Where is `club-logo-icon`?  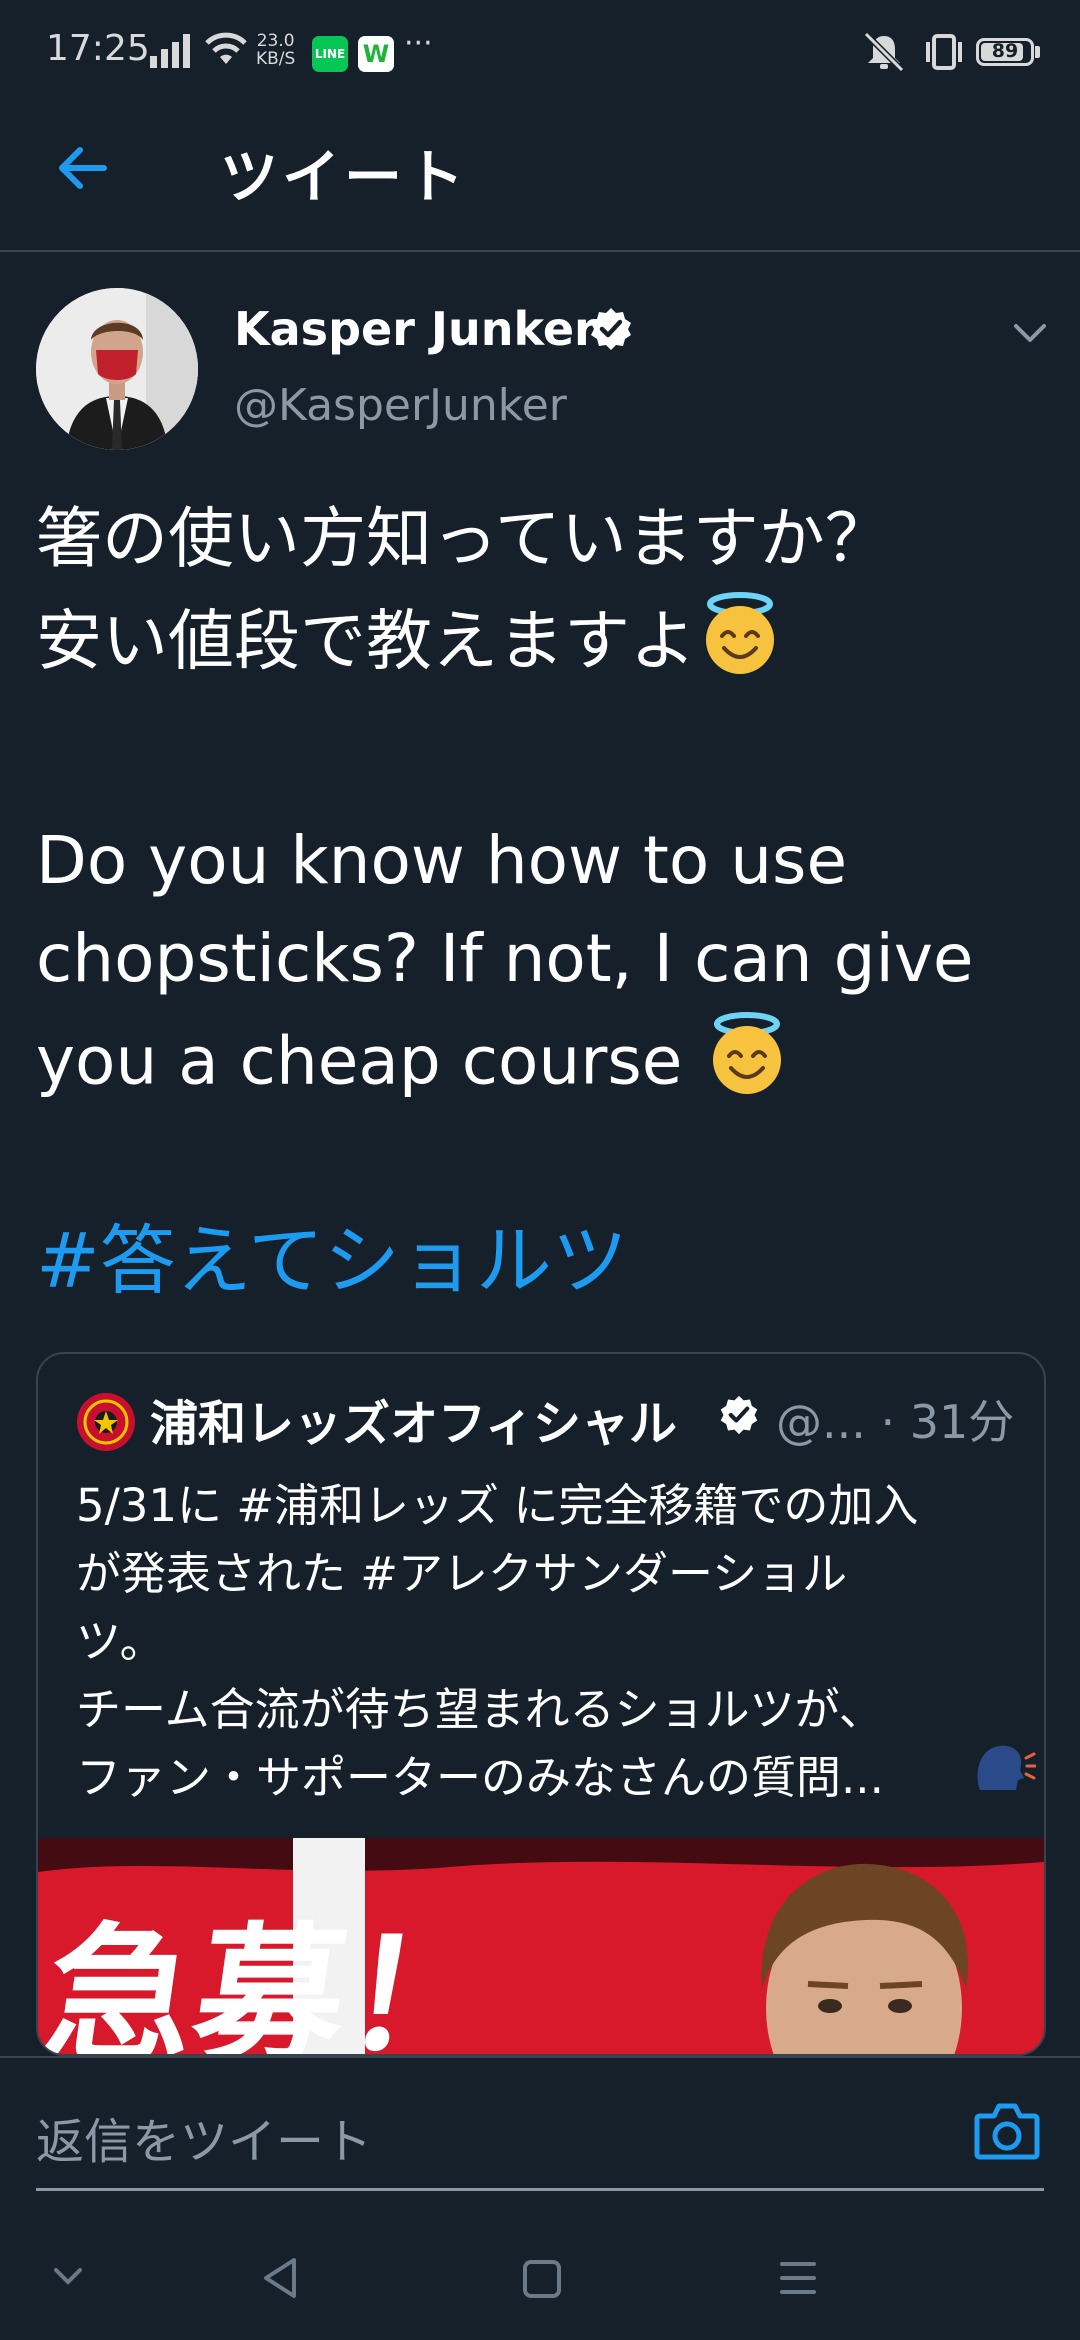 club-logo-icon is located at coordinates (106, 1422).